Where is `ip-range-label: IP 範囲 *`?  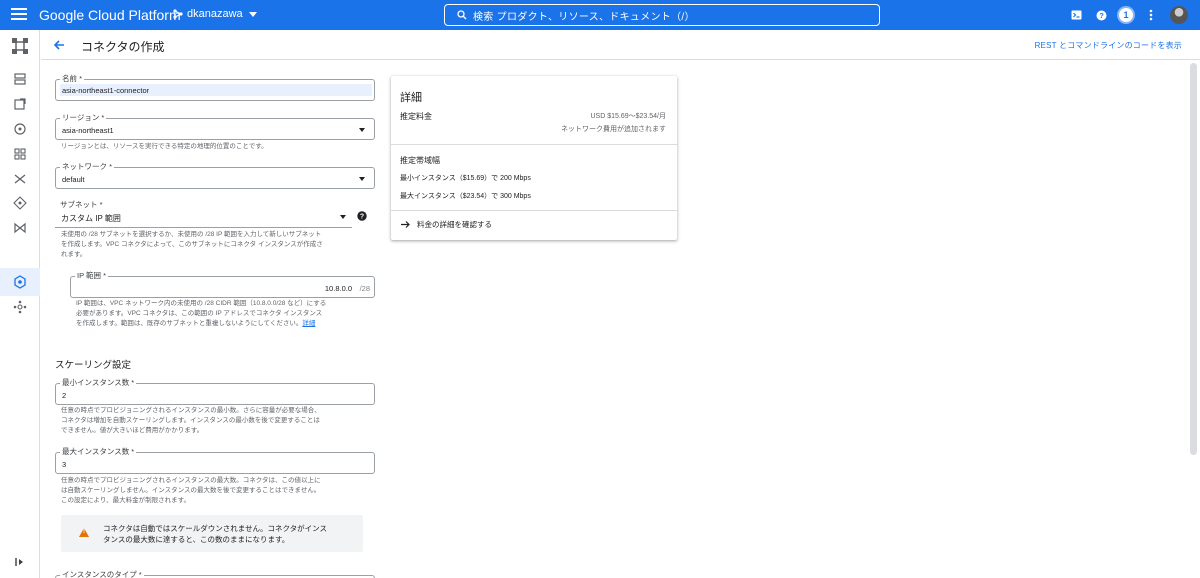 ip-range-label: IP 範囲 * is located at coordinates (92, 275).